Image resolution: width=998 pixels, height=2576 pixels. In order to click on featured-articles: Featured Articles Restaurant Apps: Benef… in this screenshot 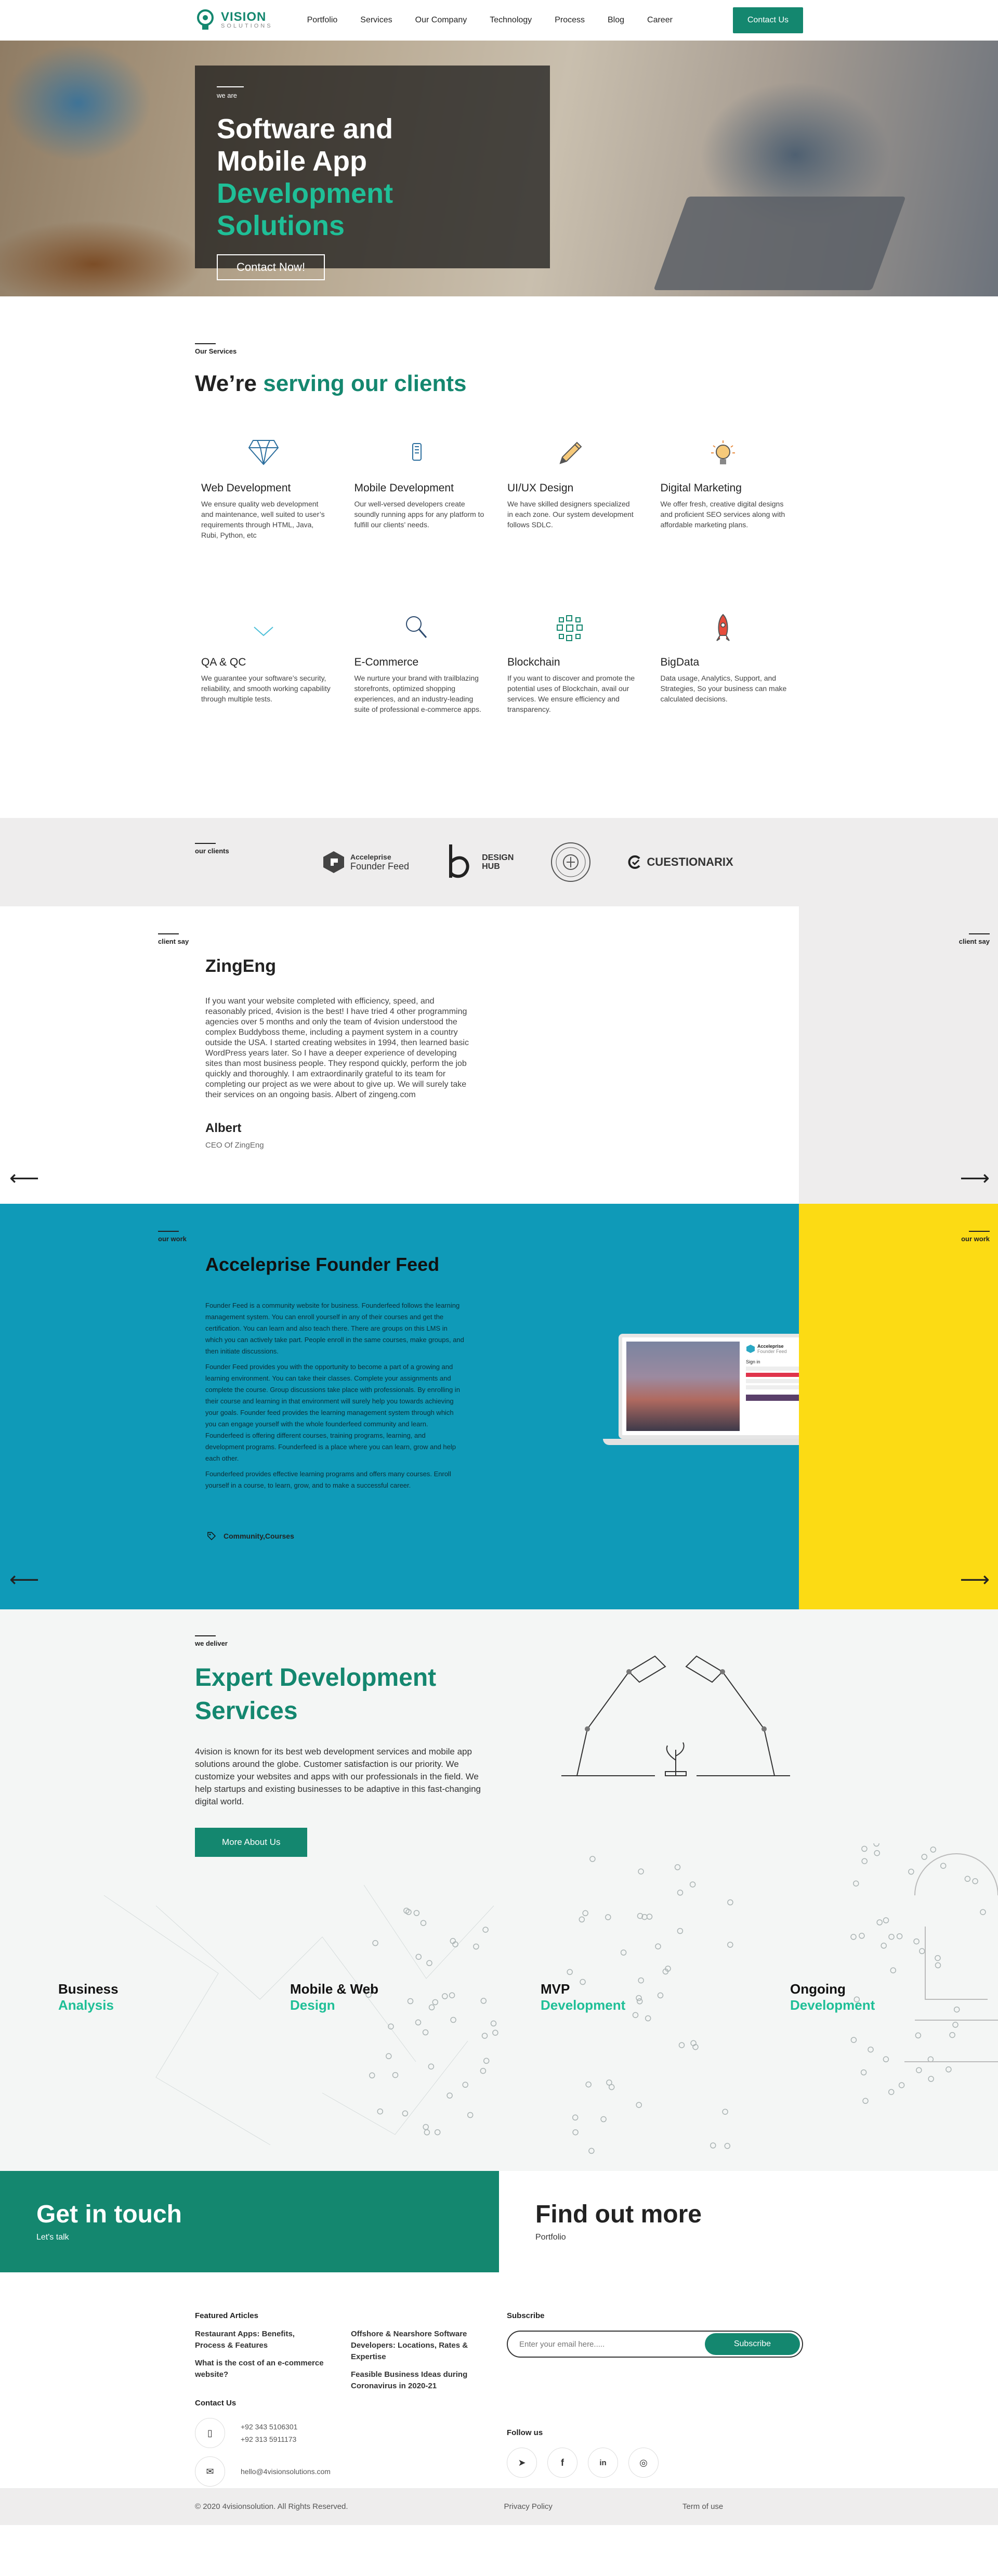, I will do `click(338, 2351)`.